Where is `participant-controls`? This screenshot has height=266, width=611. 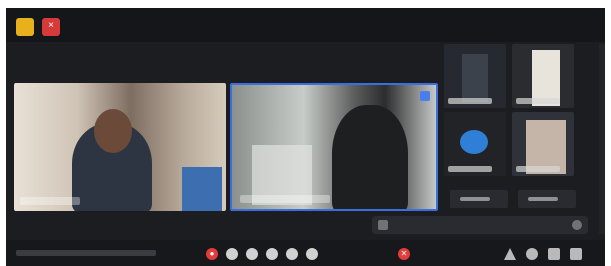 participant-controls is located at coordinates (519, 199).